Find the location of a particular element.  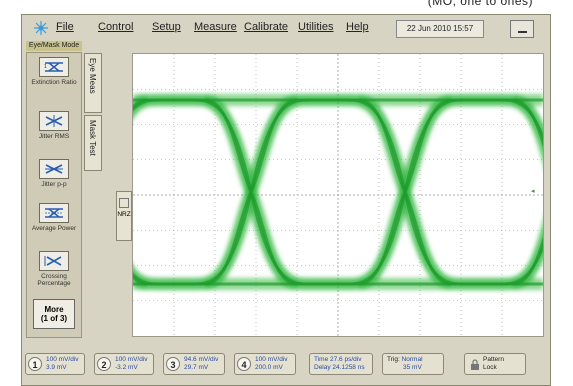

tab-mask-test-label: Mask Test is located at coordinates (92, 138).